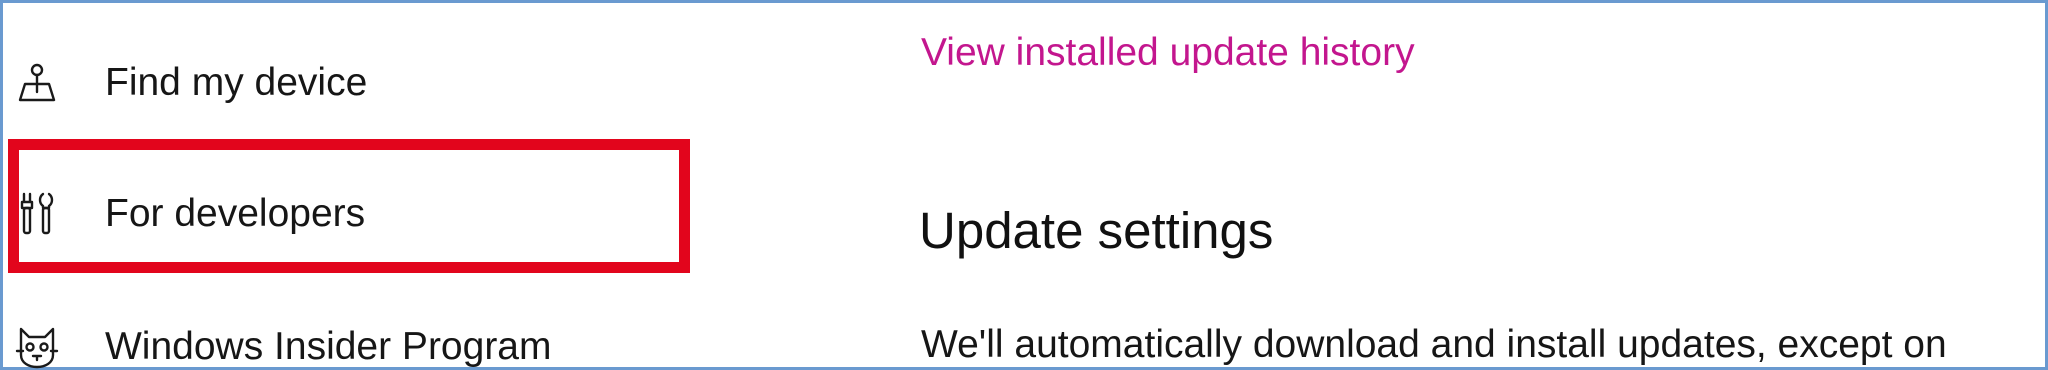  Describe the element at coordinates (236, 82) in the screenshot. I see `nav-item-label: Find my device` at that location.